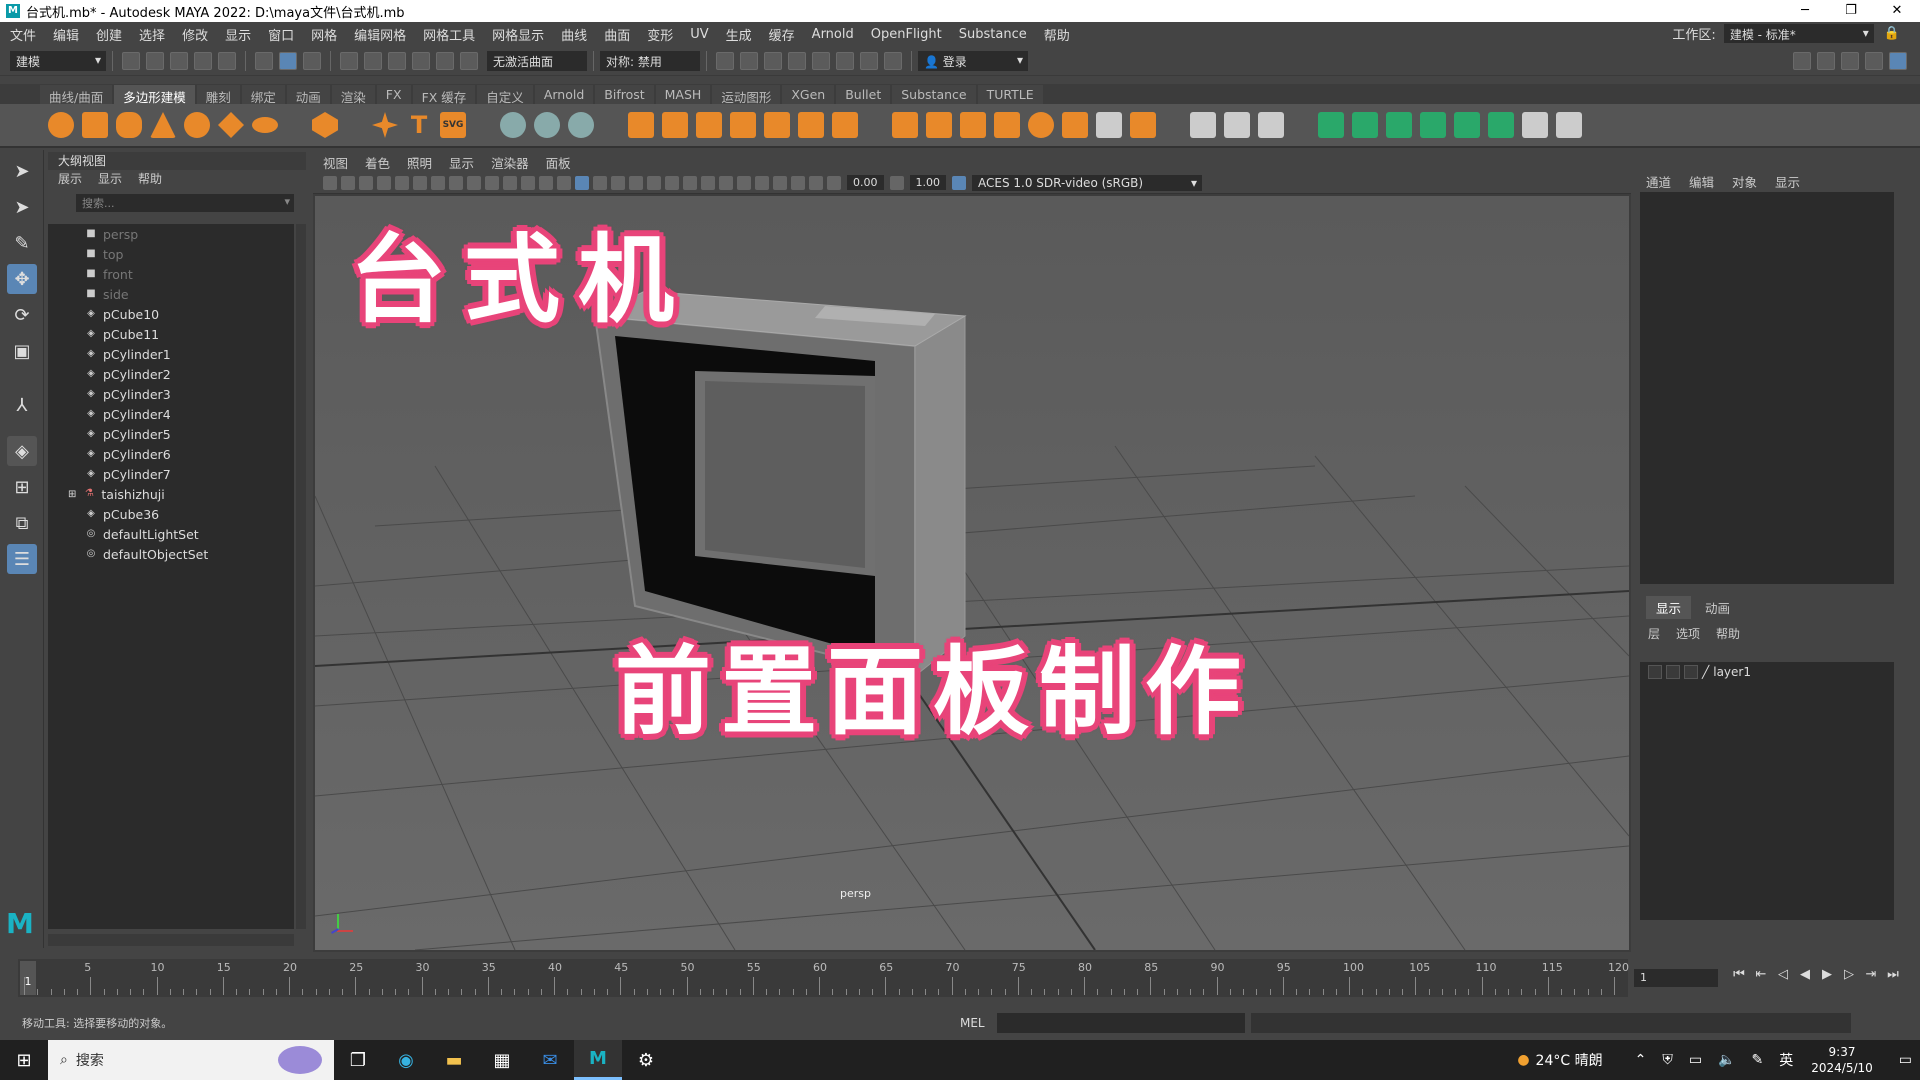  What do you see at coordinates (109, 34) in the screenshot?
I see `menu-create: 创建` at bounding box center [109, 34].